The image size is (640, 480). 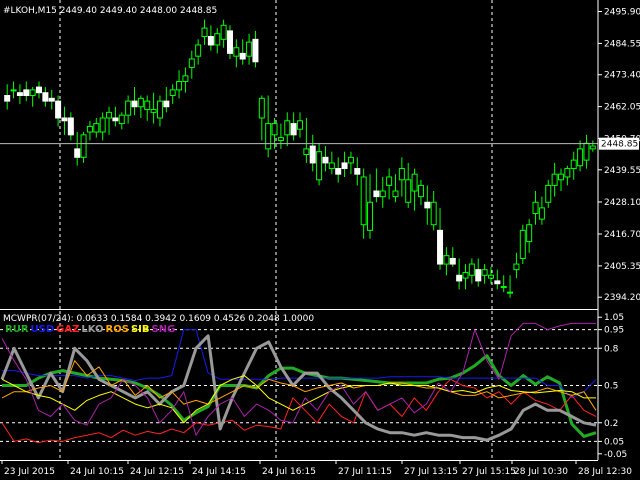 What do you see at coordinates (611, 424) in the screenshot?
I see `indicator-tick-label: 0.2` at bounding box center [611, 424].